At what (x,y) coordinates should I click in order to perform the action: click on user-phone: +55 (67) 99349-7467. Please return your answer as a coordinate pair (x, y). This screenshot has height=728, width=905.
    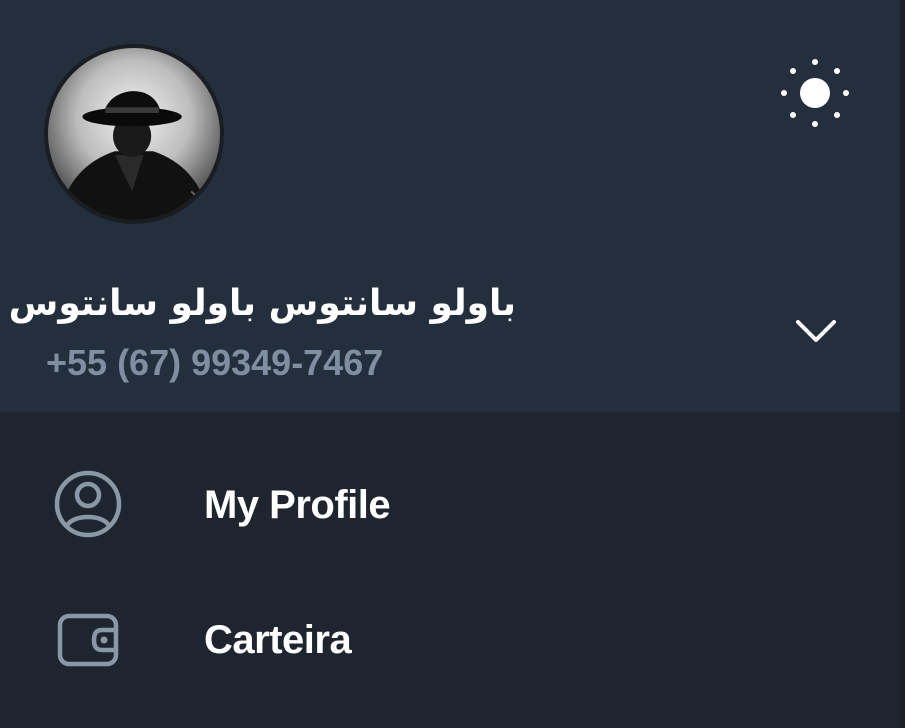
    Looking at the image, I should click on (215, 362).